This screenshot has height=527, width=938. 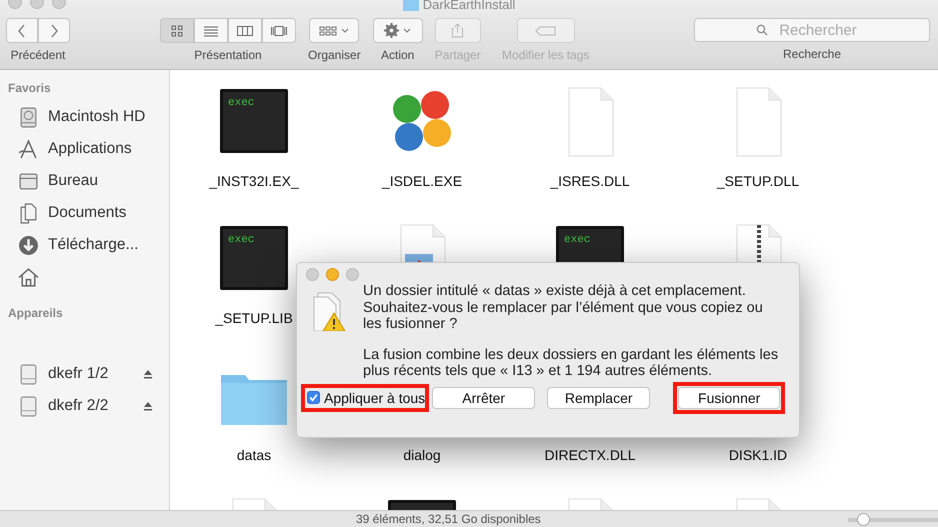 I want to click on desktop-icon, so click(x=28, y=181).